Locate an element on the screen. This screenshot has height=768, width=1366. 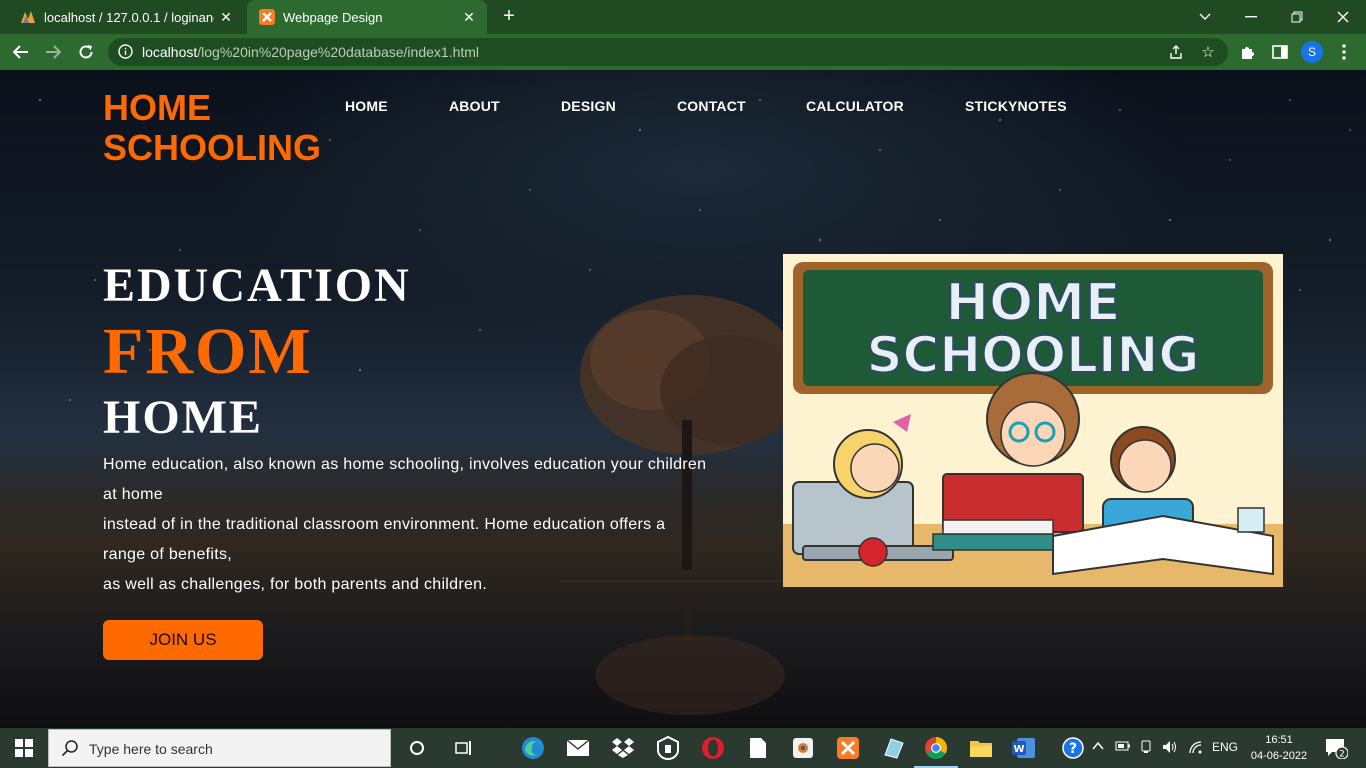
logo-line-2: SCHOOLING is located at coordinates (212, 147).